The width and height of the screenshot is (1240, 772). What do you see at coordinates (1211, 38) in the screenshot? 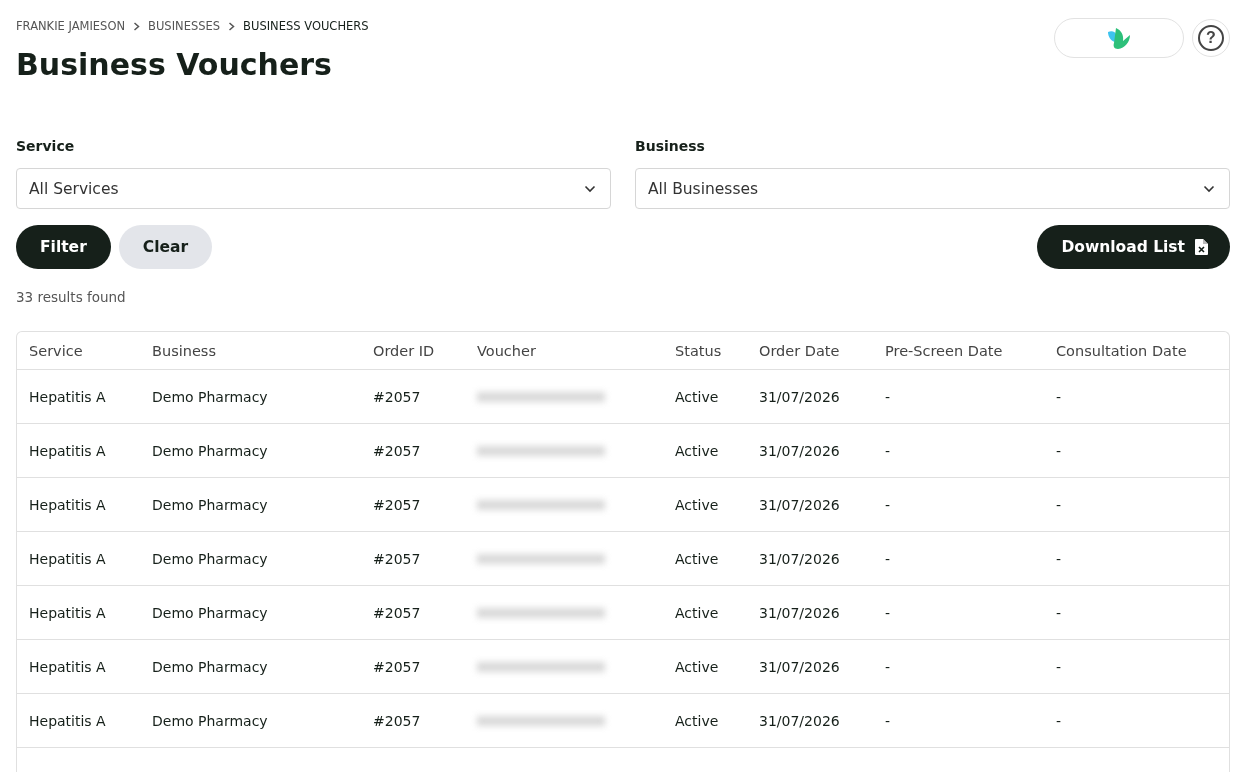
I see `help-button: ?` at bounding box center [1211, 38].